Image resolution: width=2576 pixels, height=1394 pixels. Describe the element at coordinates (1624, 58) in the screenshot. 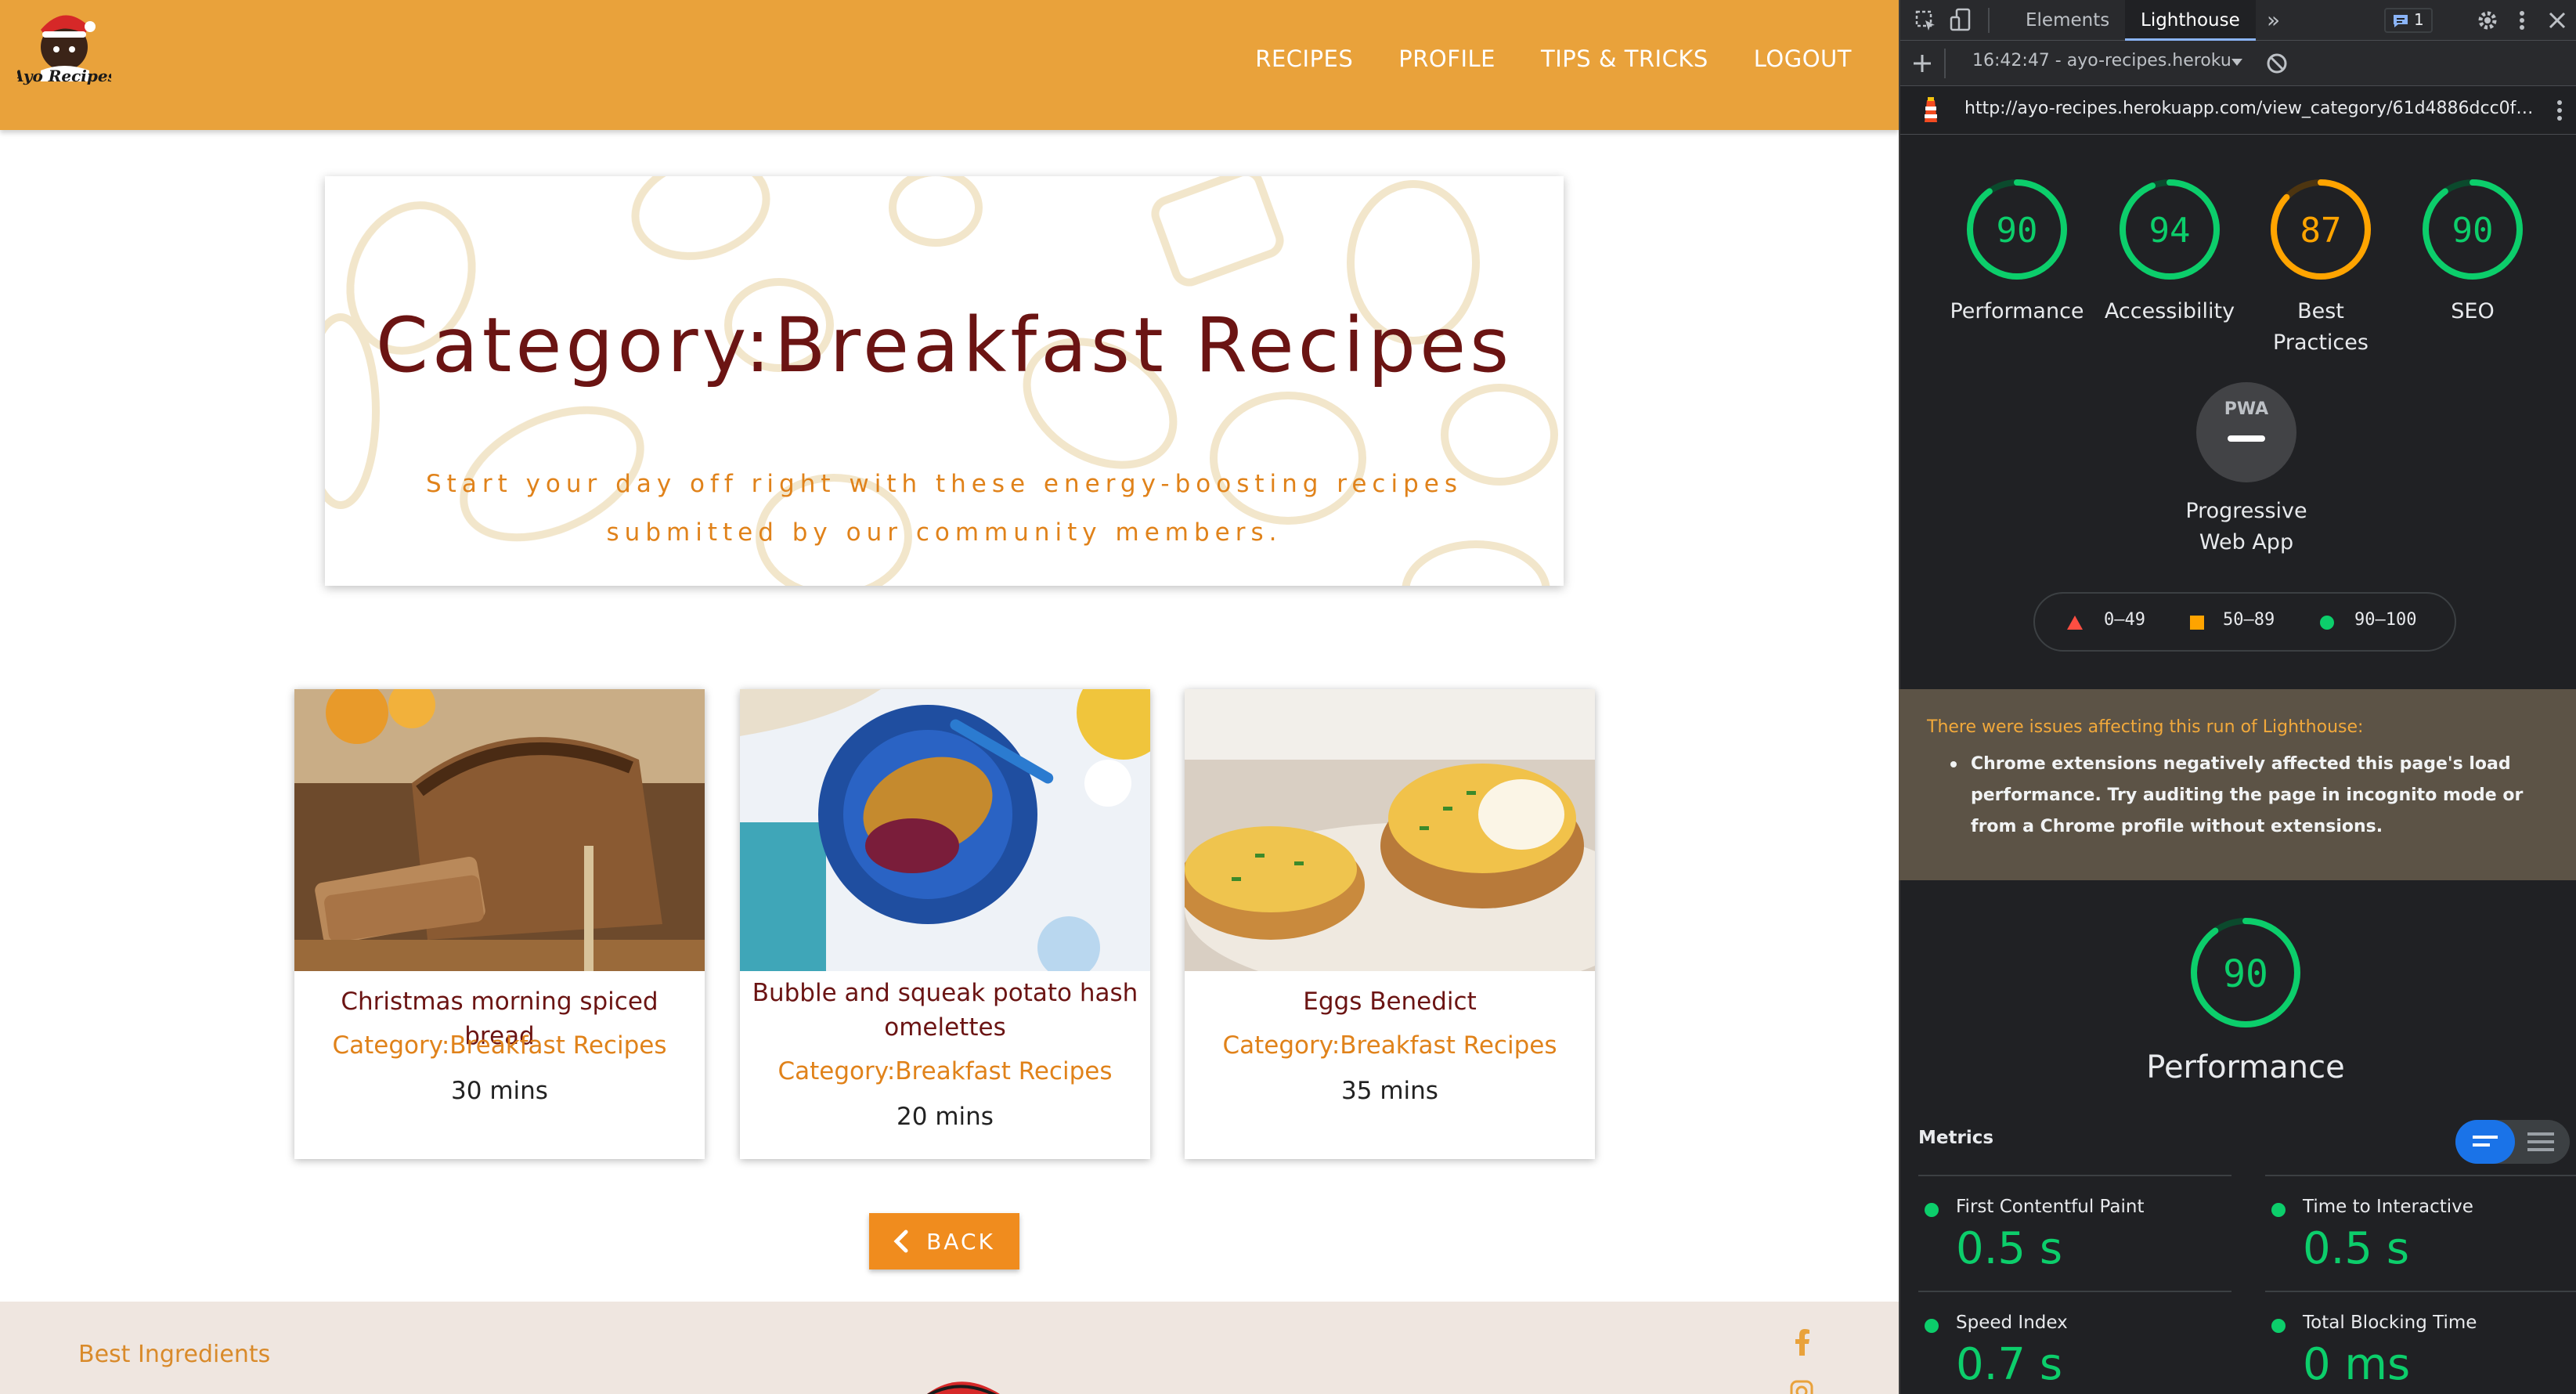

I see `nav-tips-link: TIPS & TRICKS` at that location.